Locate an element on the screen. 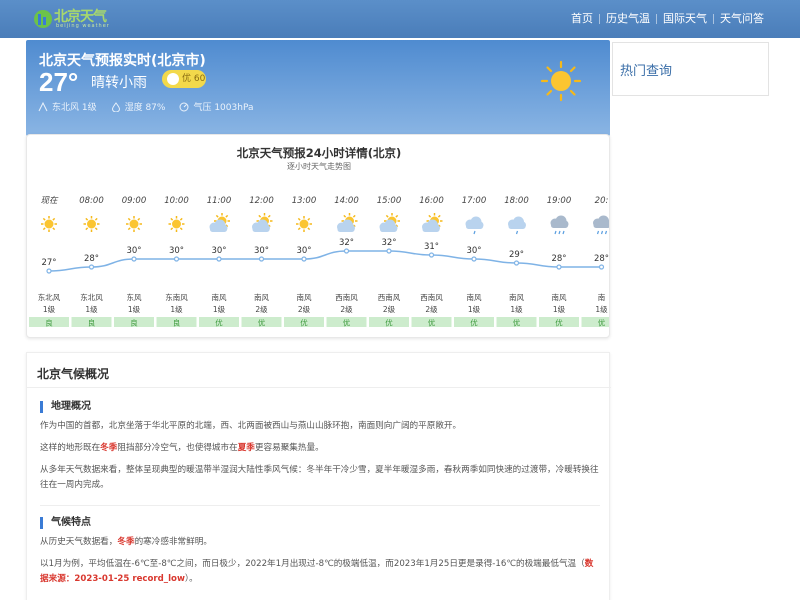  temp-value-label: 32° is located at coordinates (346, 243).